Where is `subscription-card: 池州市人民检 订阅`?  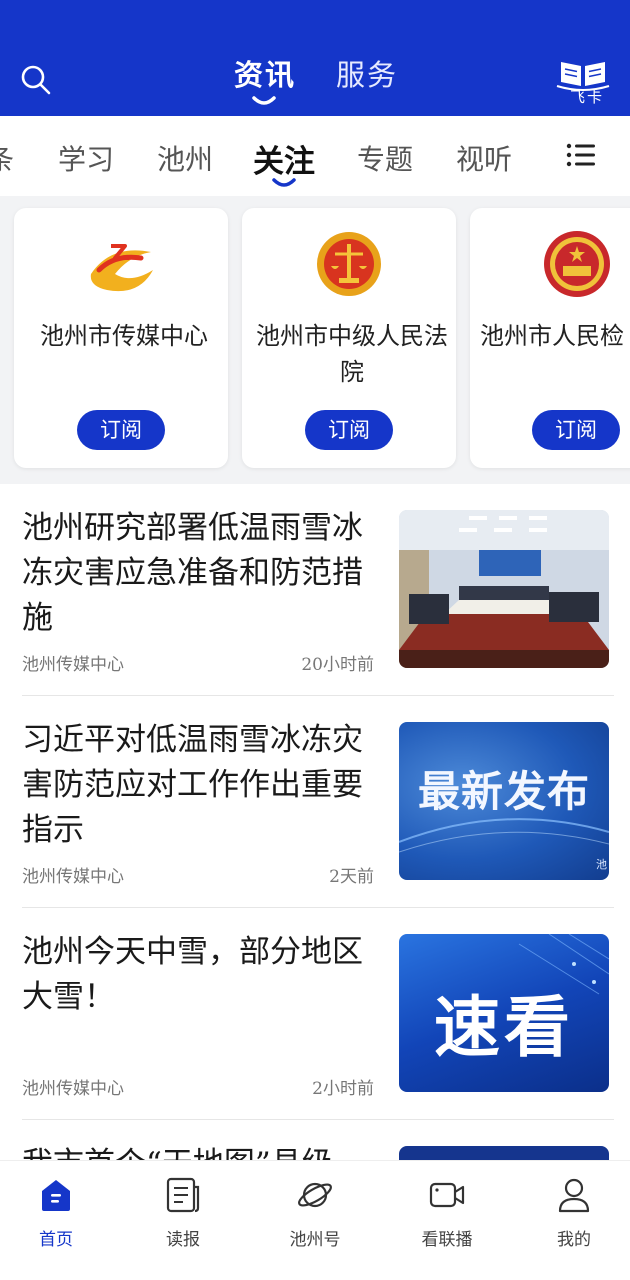 subscription-card: 池州市人民检 订阅 is located at coordinates (550, 338).